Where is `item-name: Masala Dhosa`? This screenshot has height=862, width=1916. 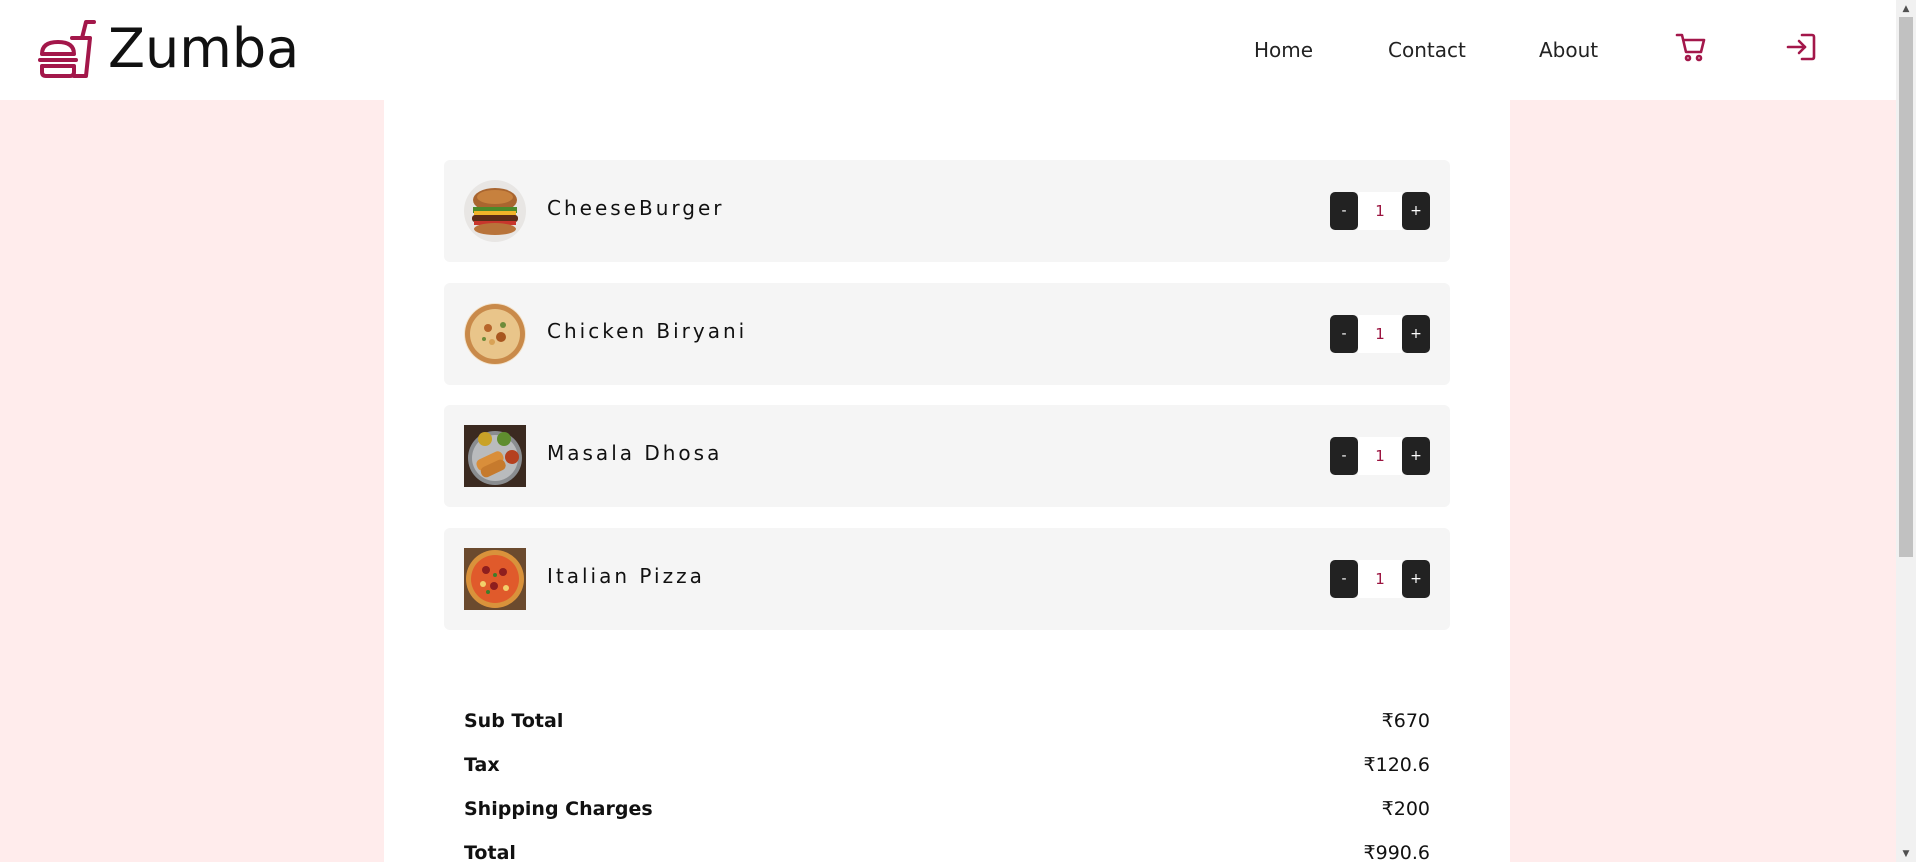 item-name: Masala Dhosa is located at coordinates (635, 453).